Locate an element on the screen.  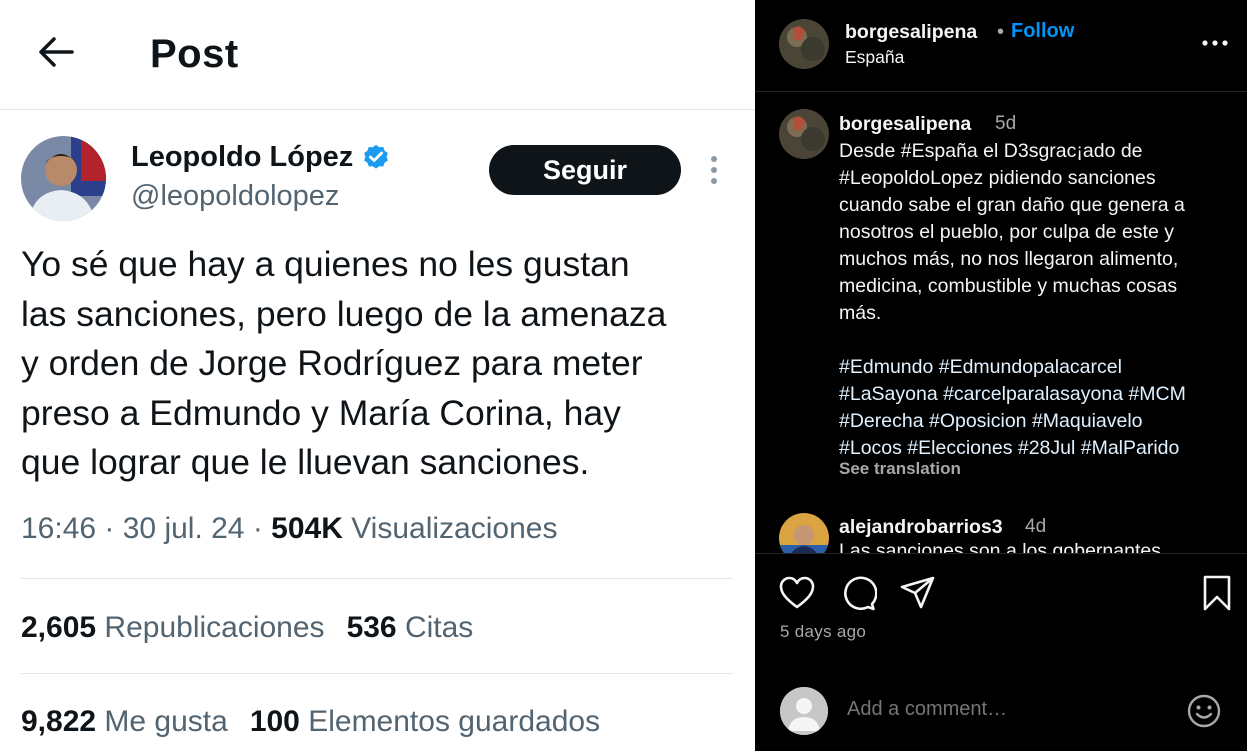
tweet-text-line: preso a Edmundo y María Corina, hay is located at coordinates (321, 412).